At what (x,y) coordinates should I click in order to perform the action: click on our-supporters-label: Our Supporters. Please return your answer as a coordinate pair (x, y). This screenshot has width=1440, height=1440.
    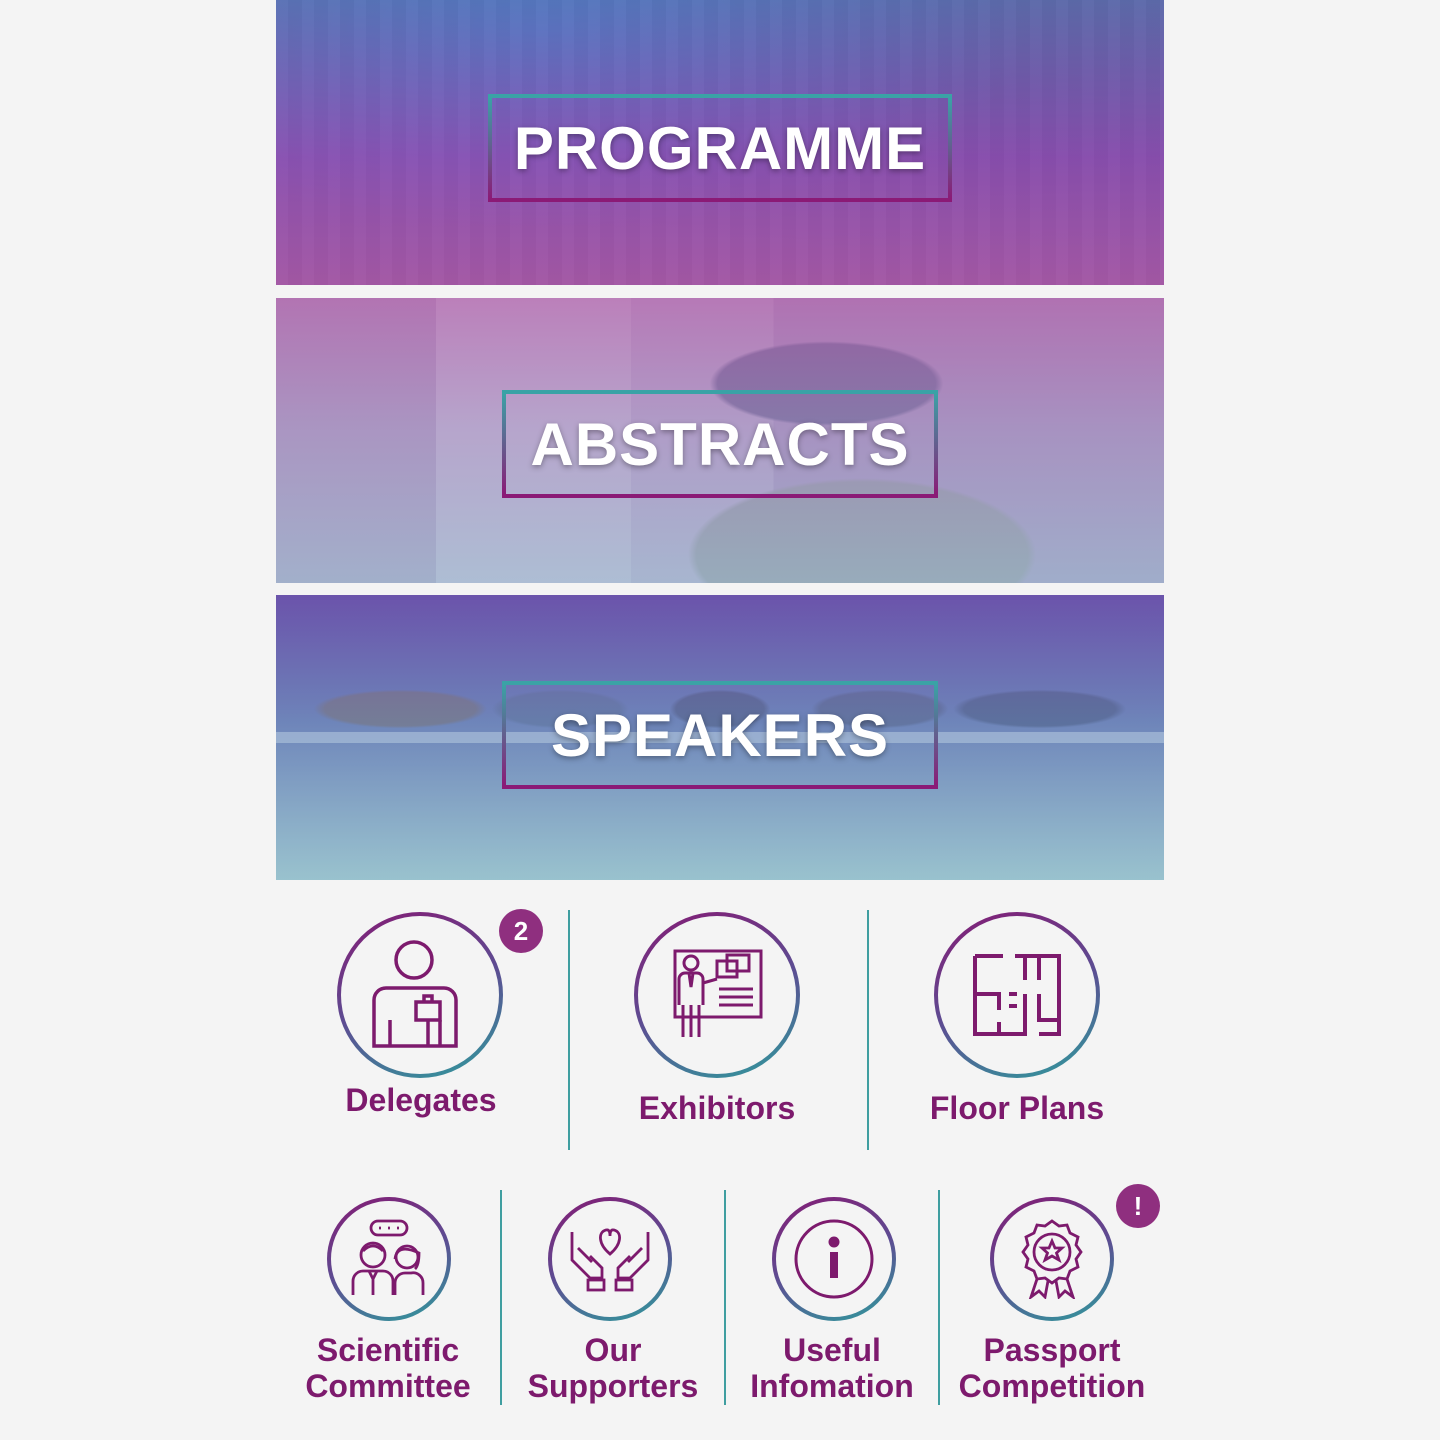
    Looking at the image, I should click on (613, 1368).